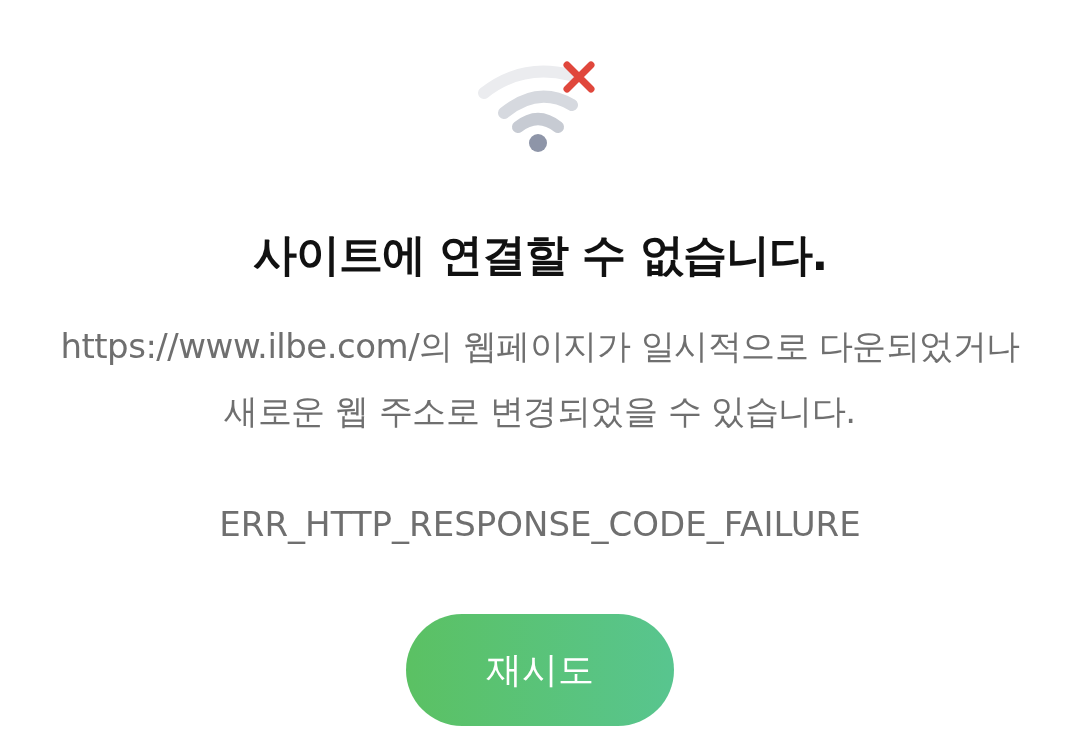 This screenshot has width=1080, height=756. What do you see at coordinates (540, 670) in the screenshot?
I see `retry-button: 재시도` at bounding box center [540, 670].